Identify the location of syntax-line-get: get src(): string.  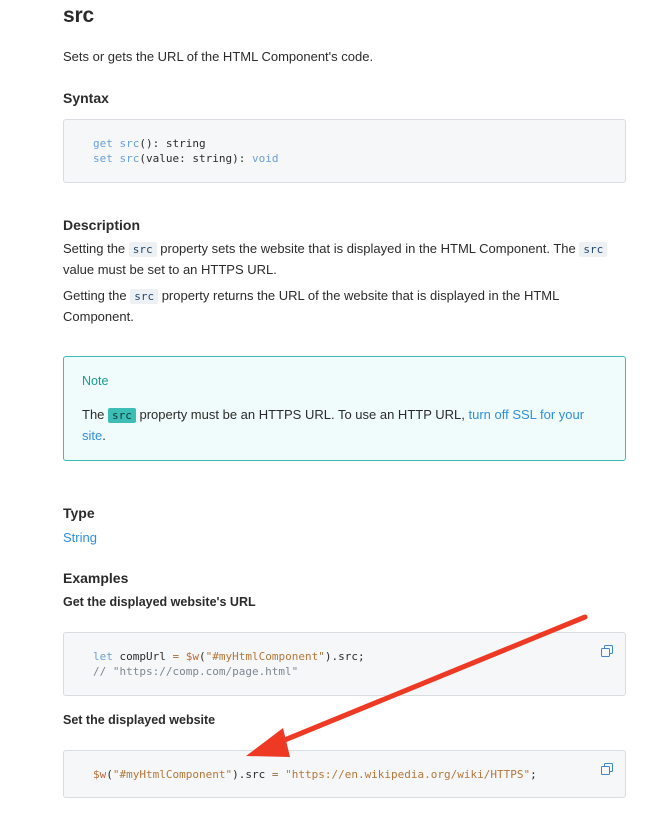
(149, 143).